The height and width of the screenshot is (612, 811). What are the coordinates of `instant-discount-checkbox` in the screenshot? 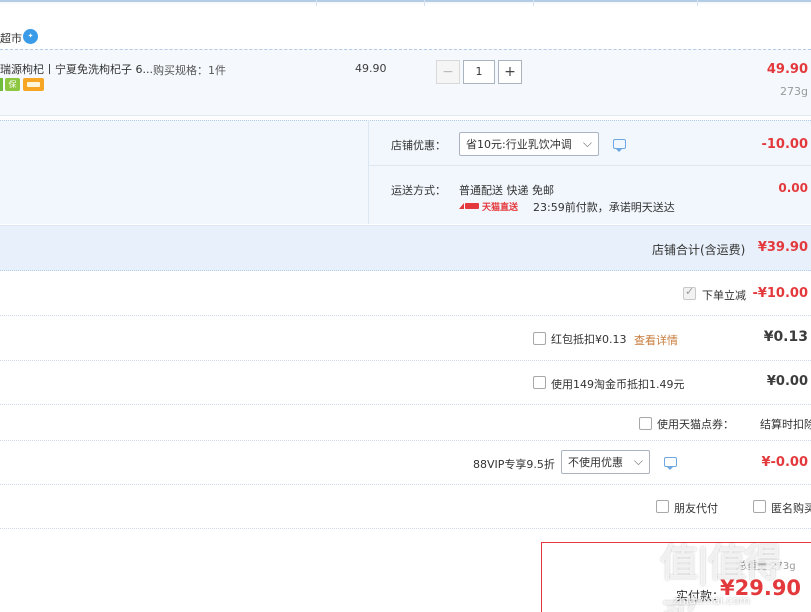 It's located at (689, 292).